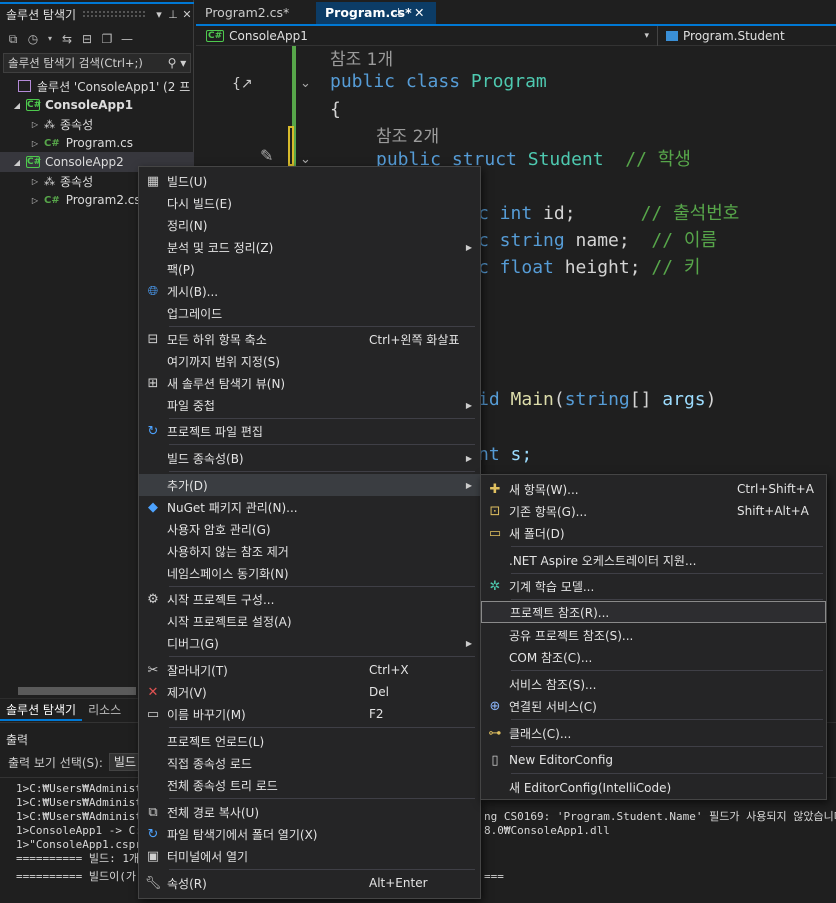  Describe the element at coordinates (127, 39) in the screenshot. I see `properties-icon: —` at that location.